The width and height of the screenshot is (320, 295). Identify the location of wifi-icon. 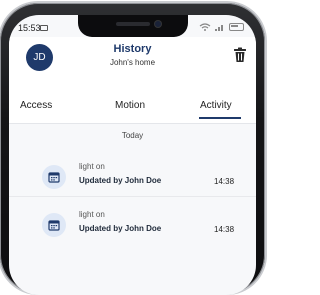
(205, 27).